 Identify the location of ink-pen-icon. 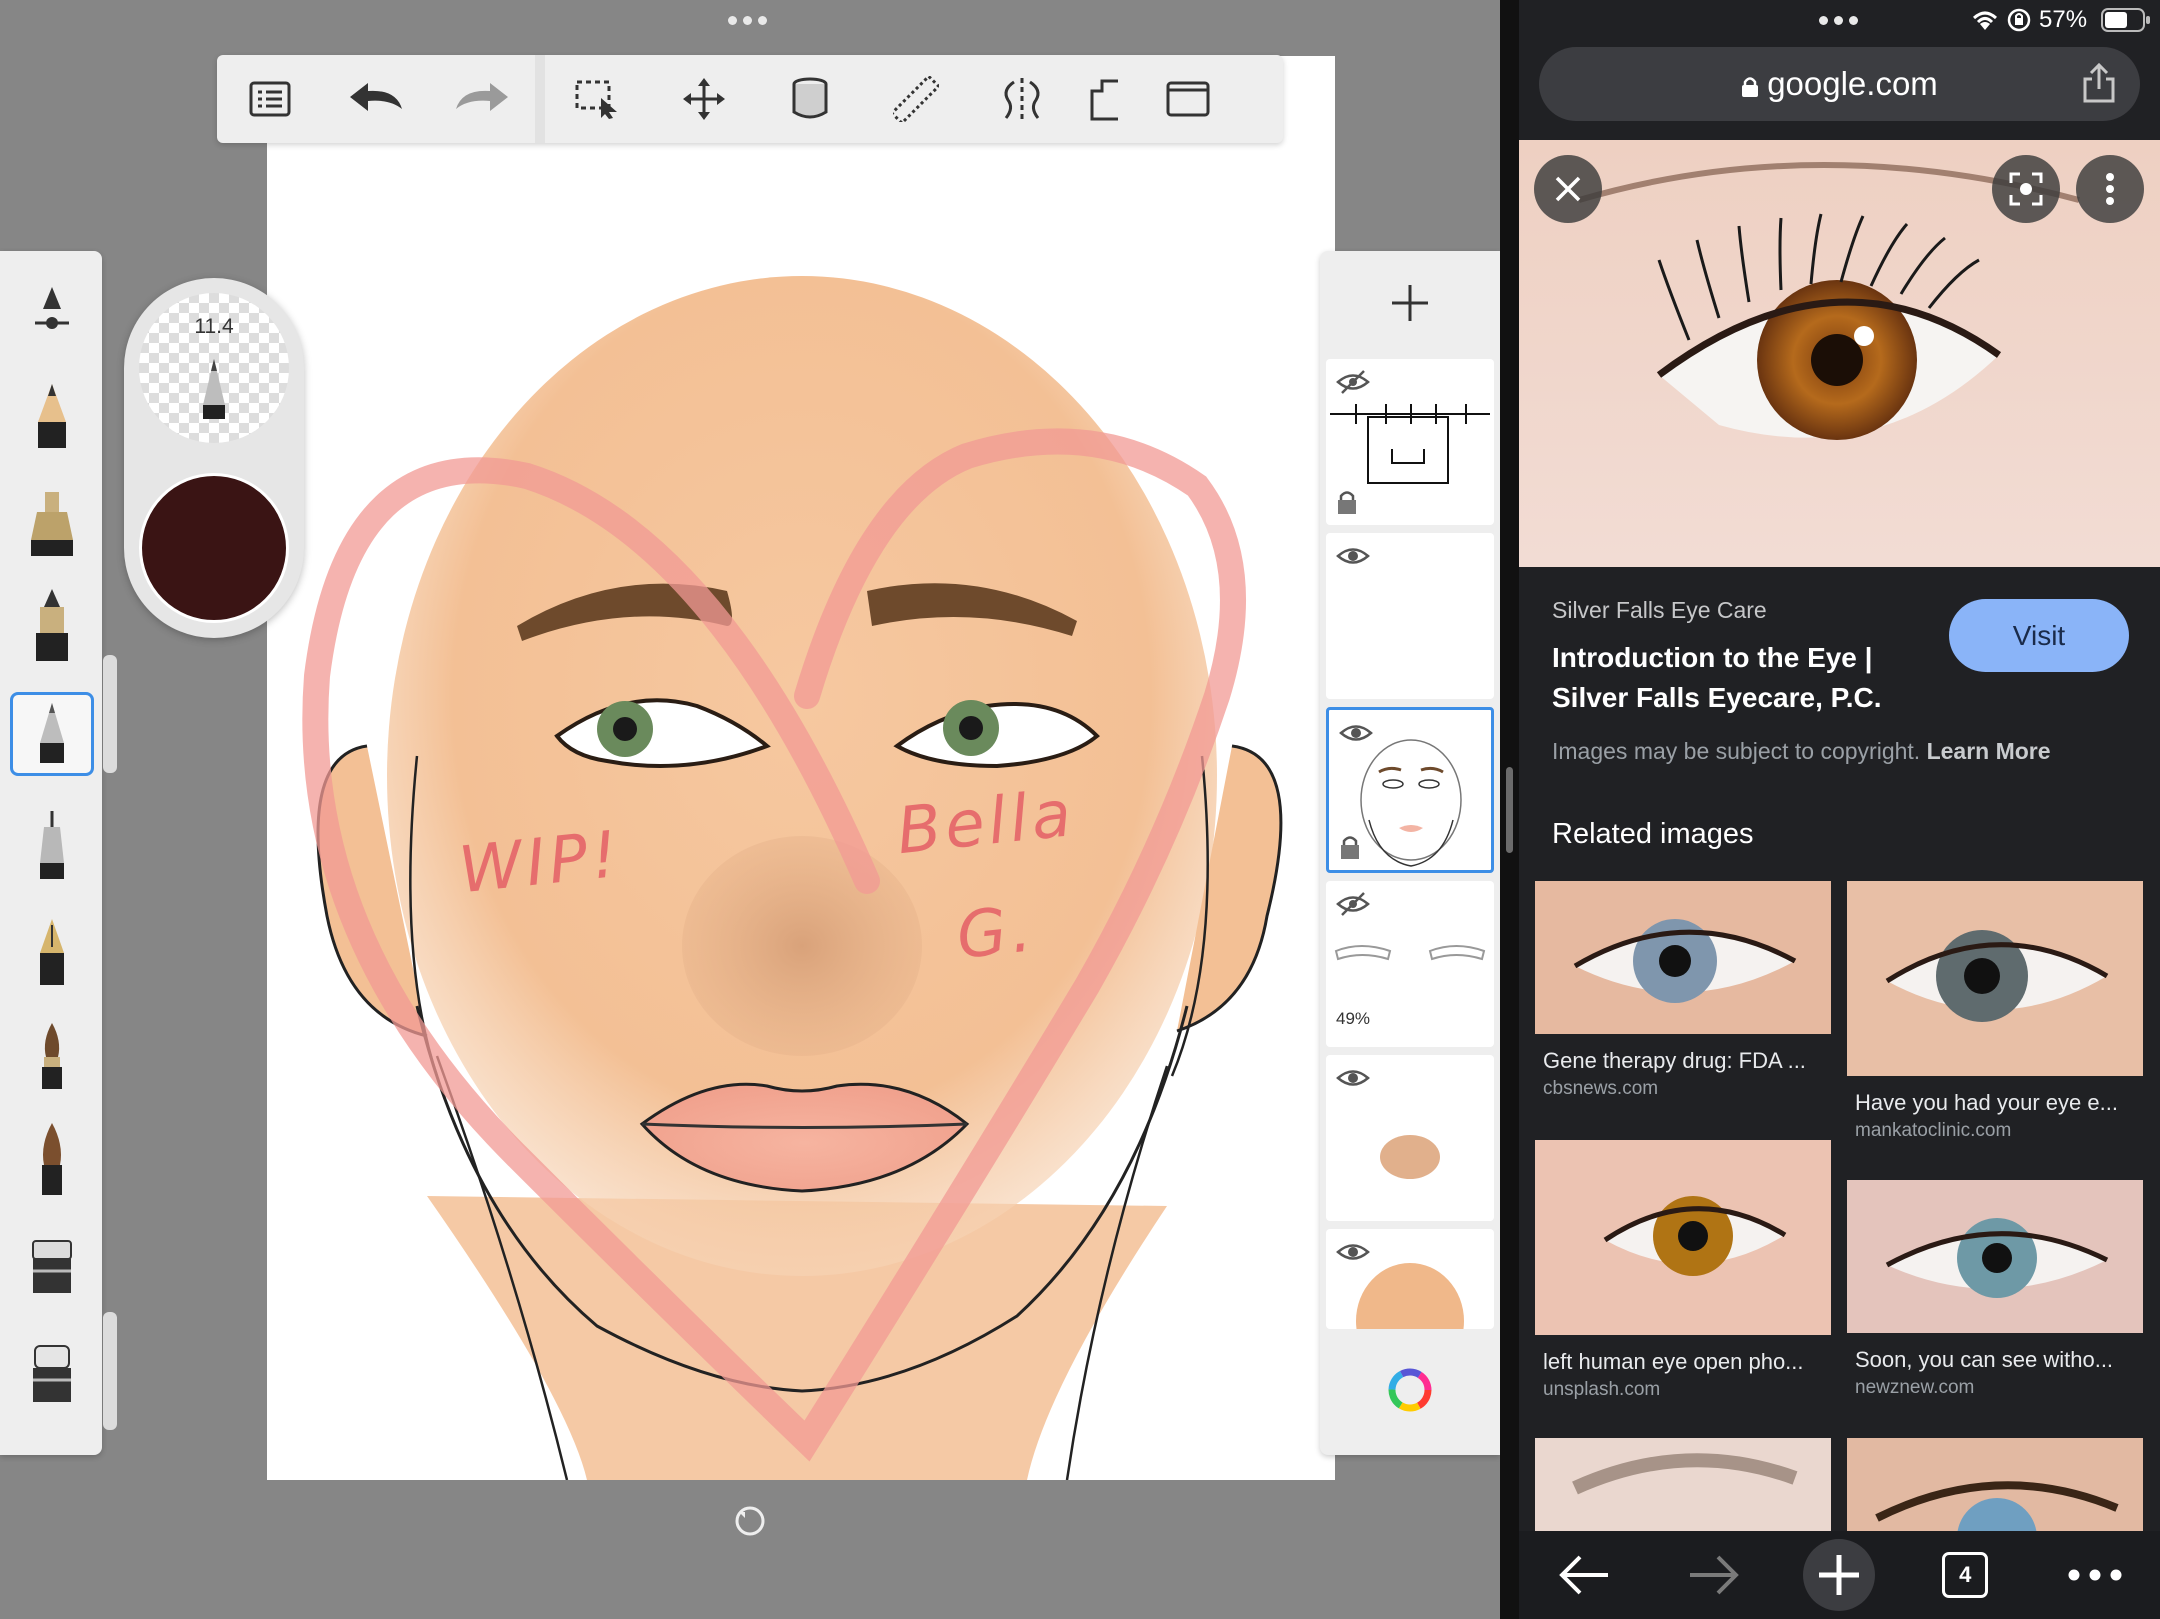
(52, 625).